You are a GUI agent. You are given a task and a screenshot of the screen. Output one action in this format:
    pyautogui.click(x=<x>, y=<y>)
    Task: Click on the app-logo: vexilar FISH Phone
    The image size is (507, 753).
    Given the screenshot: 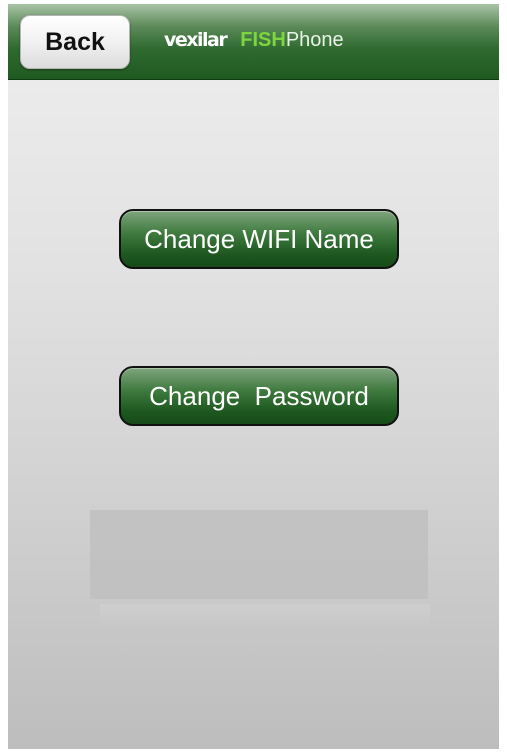 What is the action you would take?
    pyautogui.click(x=254, y=44)
    